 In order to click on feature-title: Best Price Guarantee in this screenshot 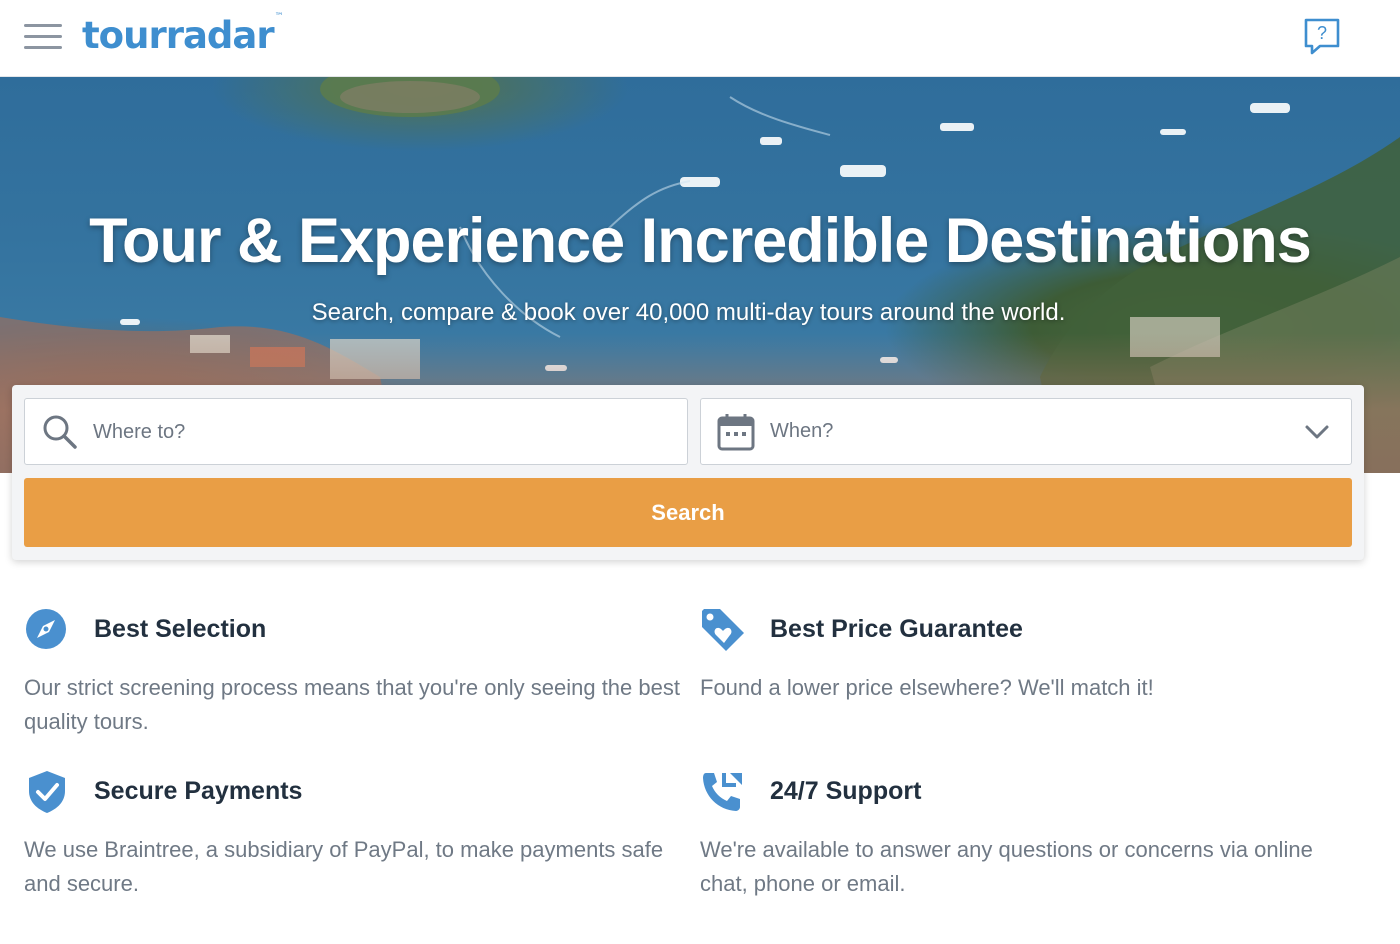, I will do `click(896, 629)`.